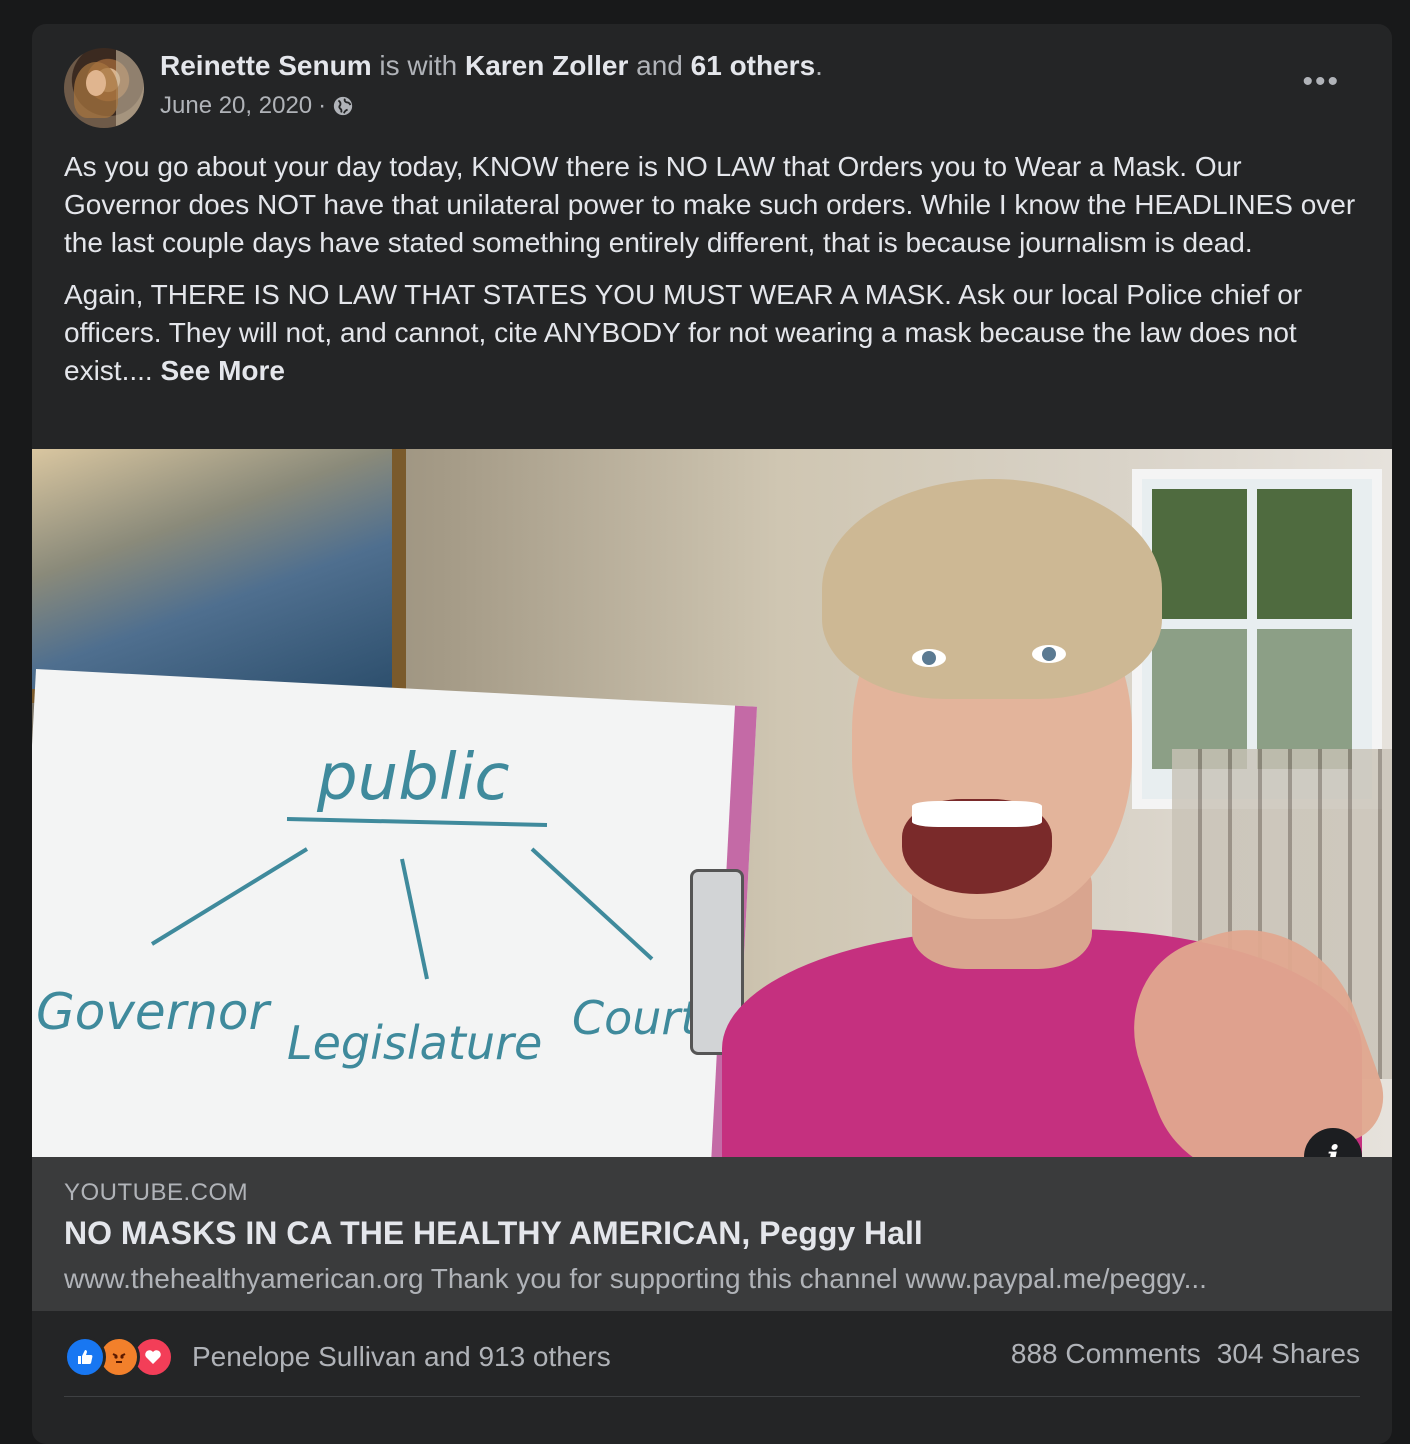 The height and width of the screenshot is (1444, 1410). What do you see at coordinates (222, 370) in the screenshot?
I see `see-more-link: See More` at bounding box center [222, 370].